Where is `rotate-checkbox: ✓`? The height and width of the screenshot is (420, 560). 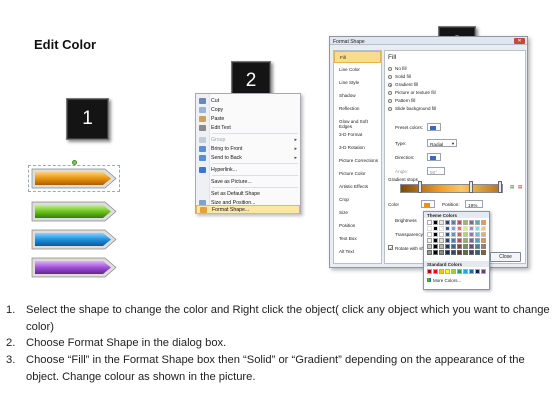 rotate-checkbox: ✓ is located at coordinates (390, 248).